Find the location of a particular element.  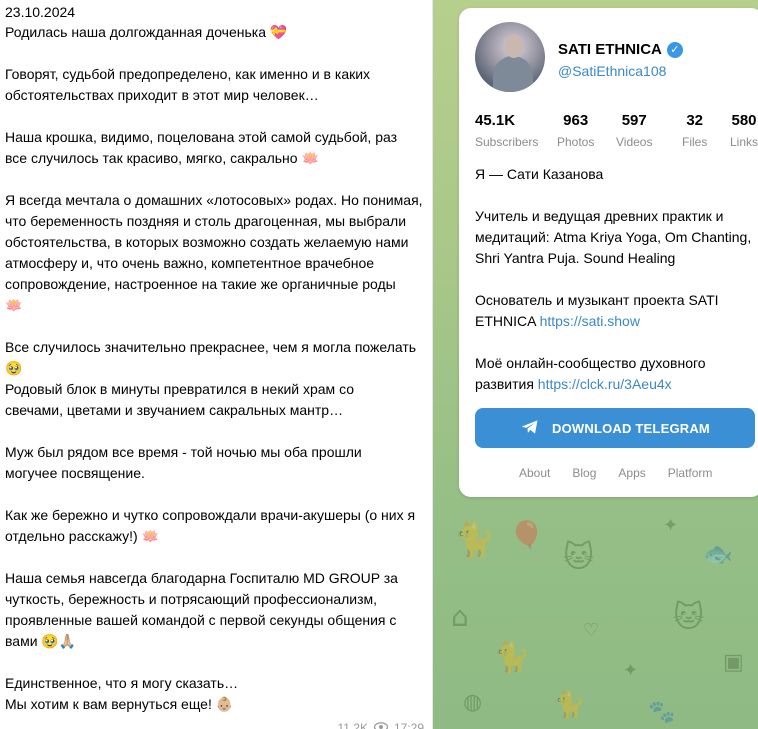

post-line: Родилась наша долгожданная доченька 💝 is located at coordinates (146, 32).